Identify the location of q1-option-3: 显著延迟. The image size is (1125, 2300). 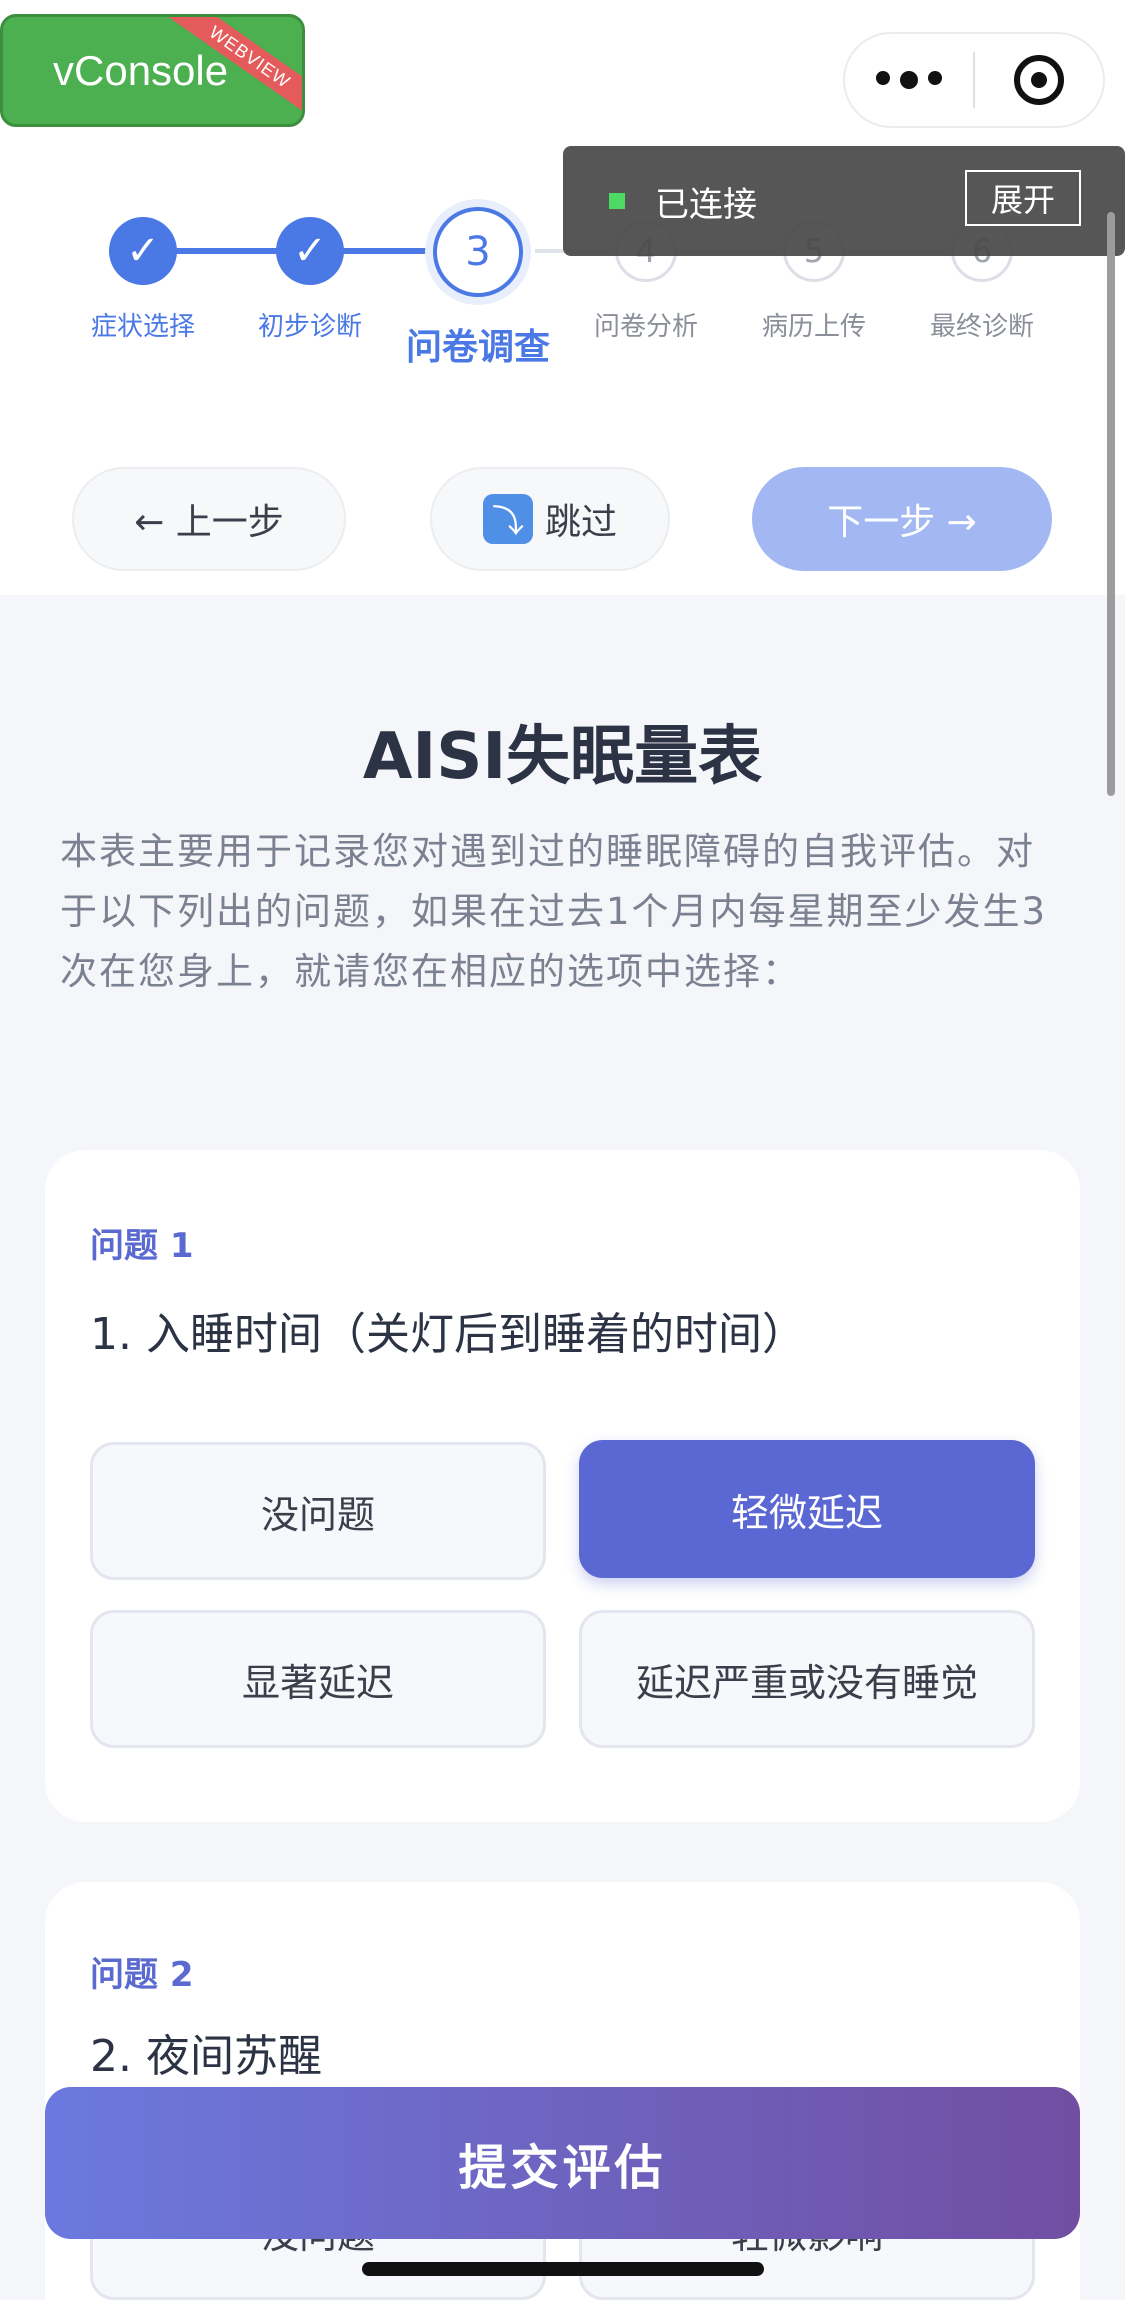
(318, 1679).